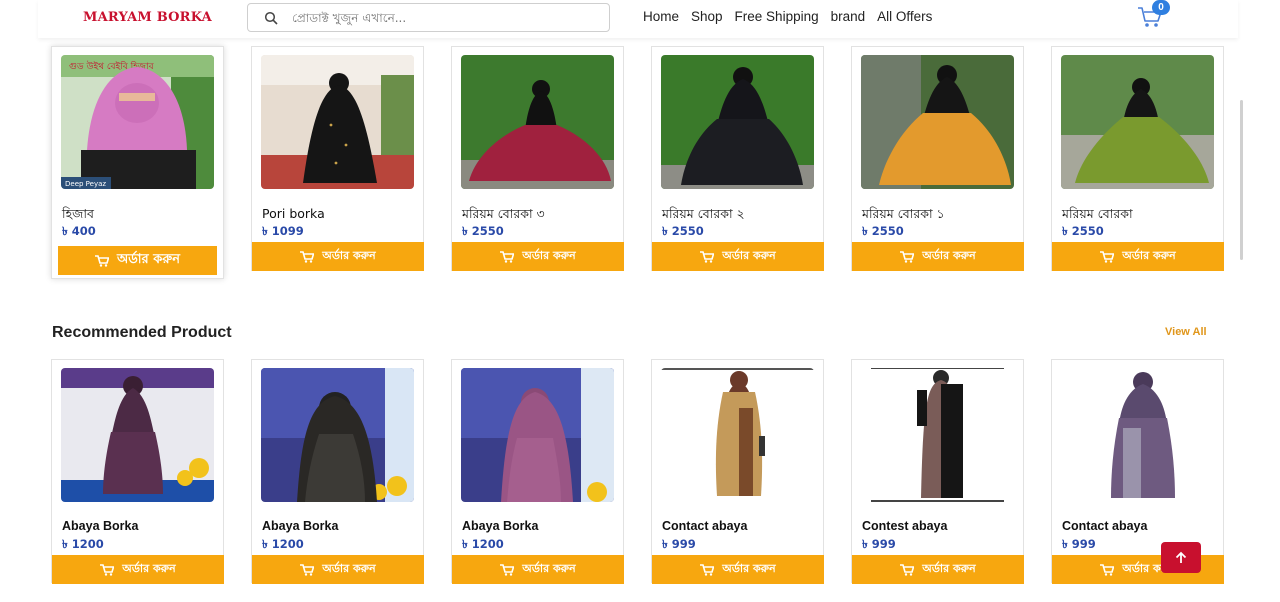 The height and width of the screenshot is (602, 1280). Describe the element at coordinates (777, 16) in the screenshot. I see `nav-free-shipping: Free Shipping` at that location.